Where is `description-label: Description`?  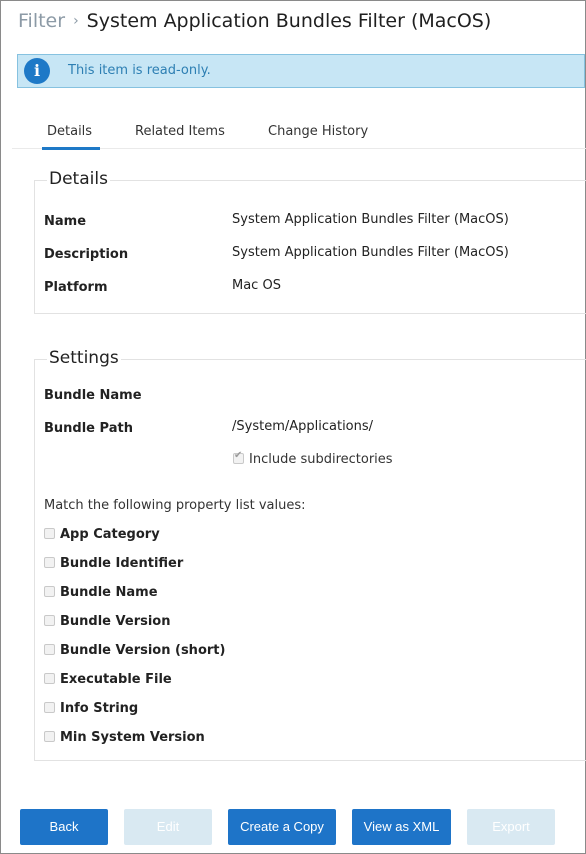
description-label: Description is located at coordinates (86, 254).